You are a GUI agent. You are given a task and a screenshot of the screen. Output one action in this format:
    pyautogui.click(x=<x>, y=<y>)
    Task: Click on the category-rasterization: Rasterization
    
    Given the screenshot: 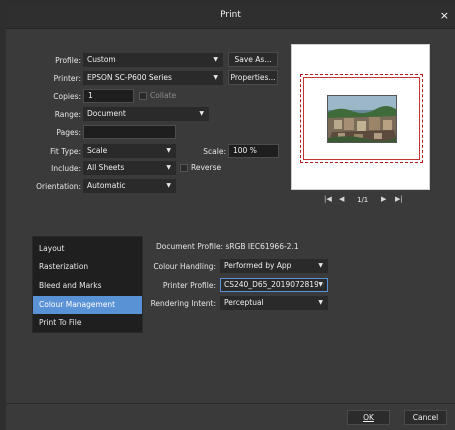 What is the action you would take?
    pyautogui.click(x=87, y=267)
    